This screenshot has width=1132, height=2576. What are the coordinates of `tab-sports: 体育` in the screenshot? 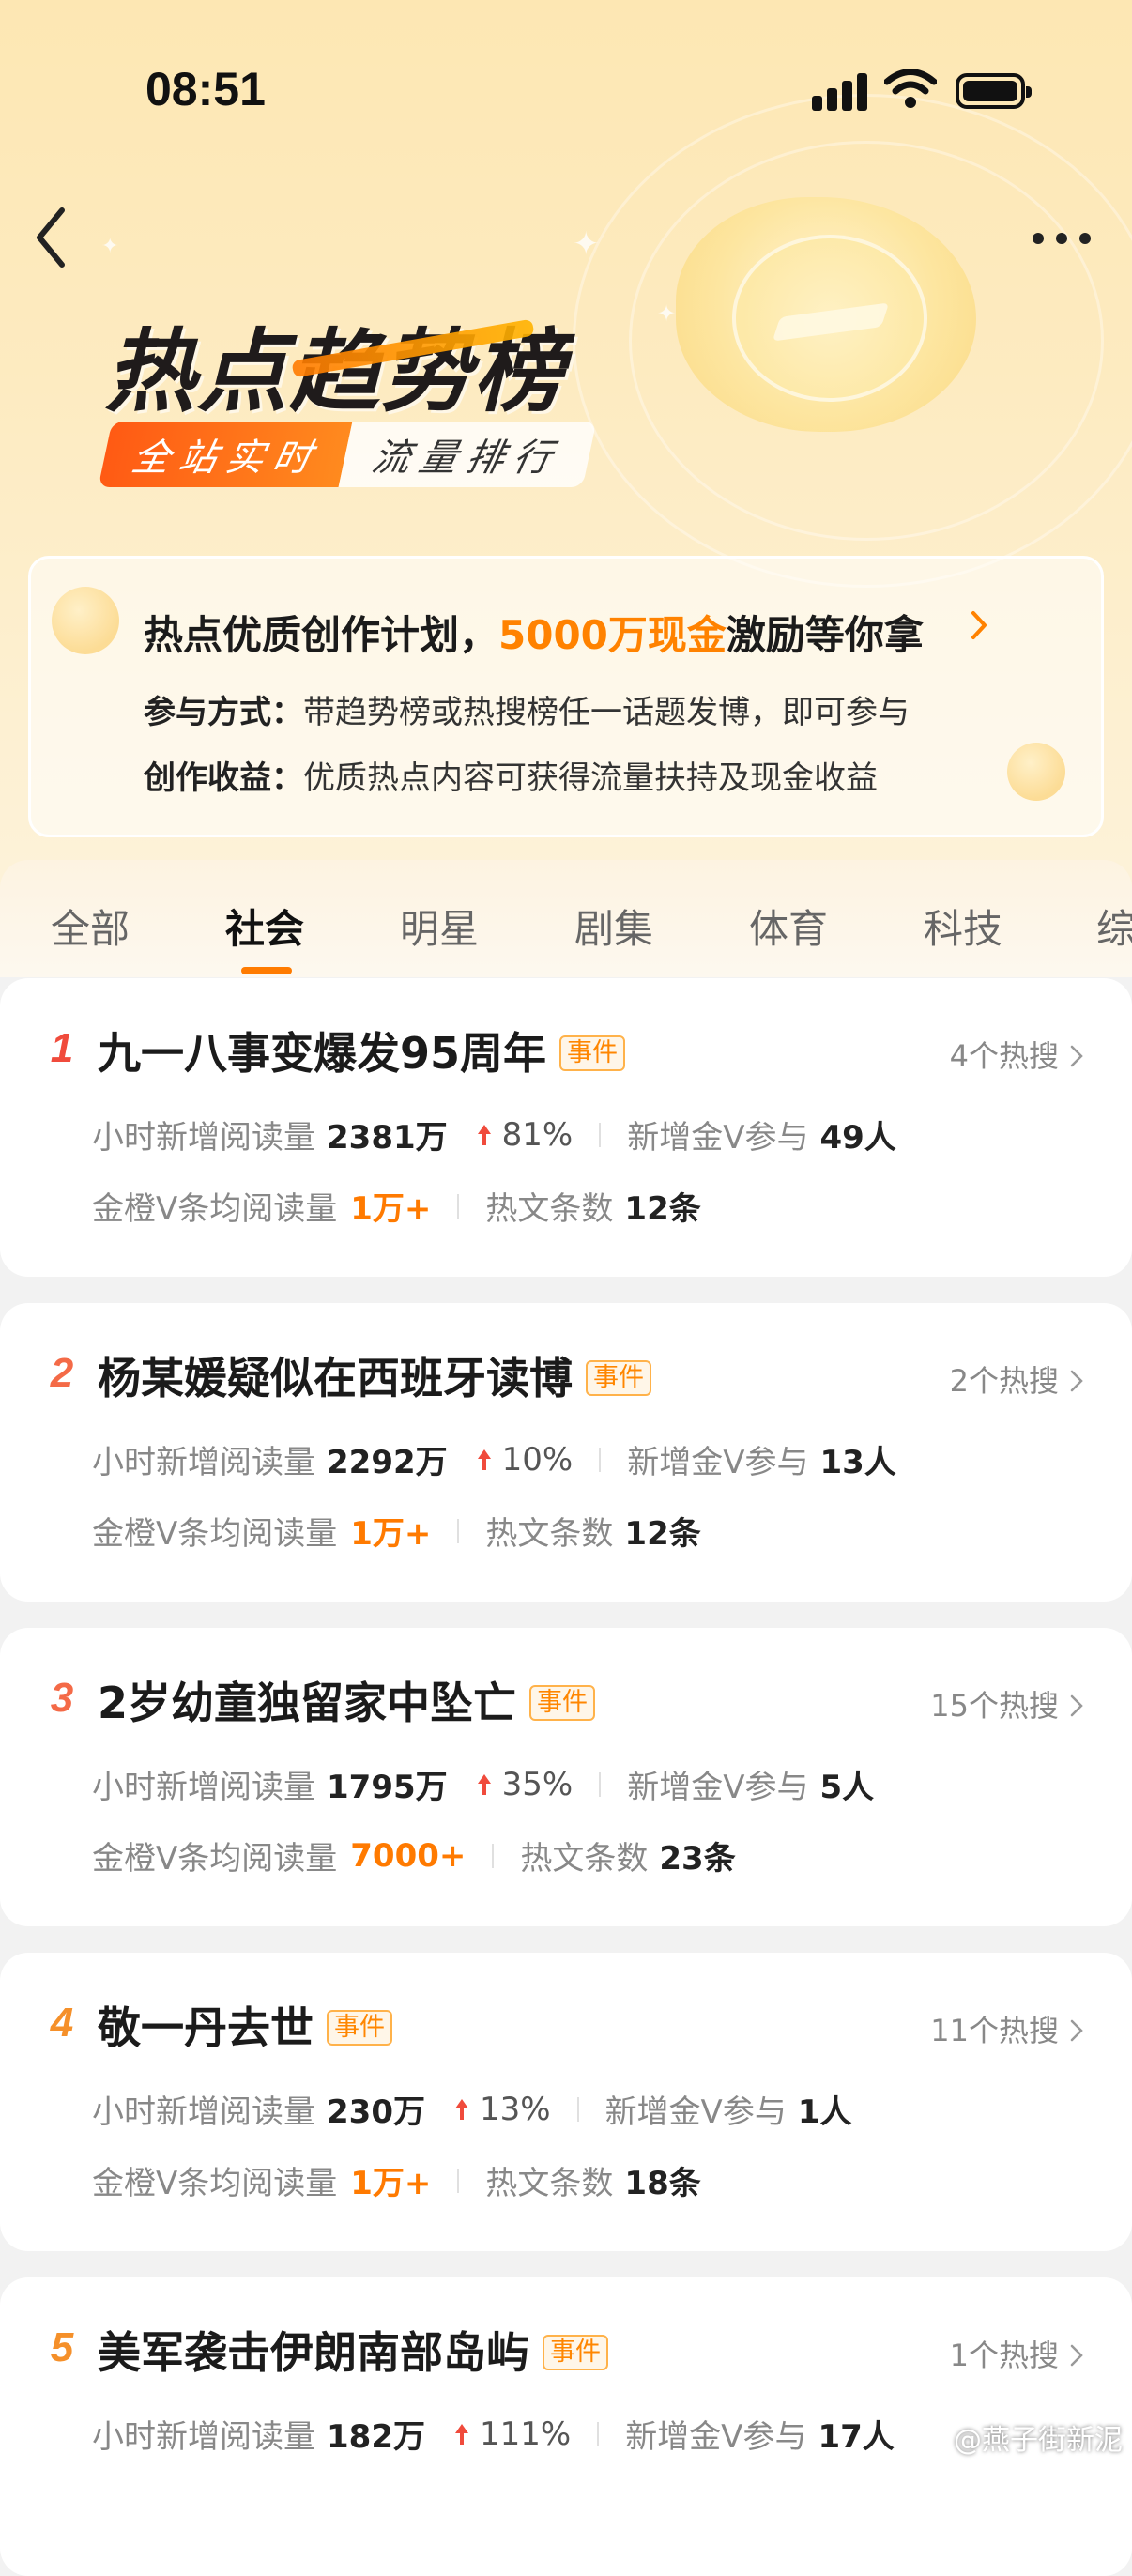 It's located at (788, 926).